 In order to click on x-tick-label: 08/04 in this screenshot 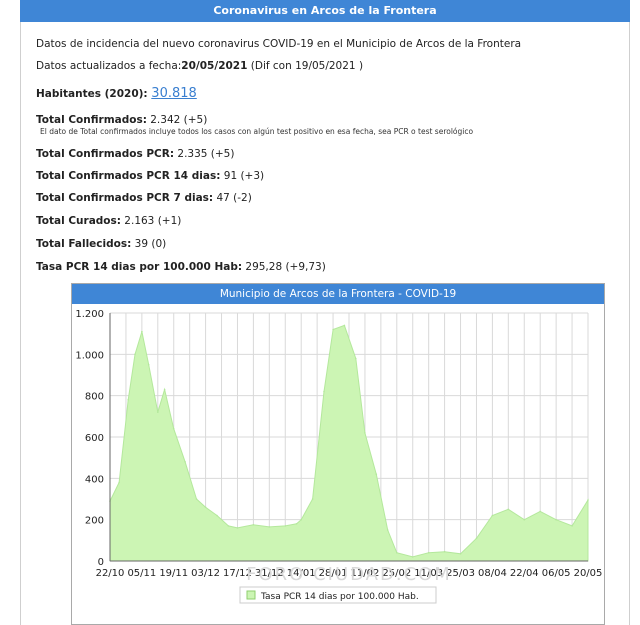, I will do `click(492, 573)`.